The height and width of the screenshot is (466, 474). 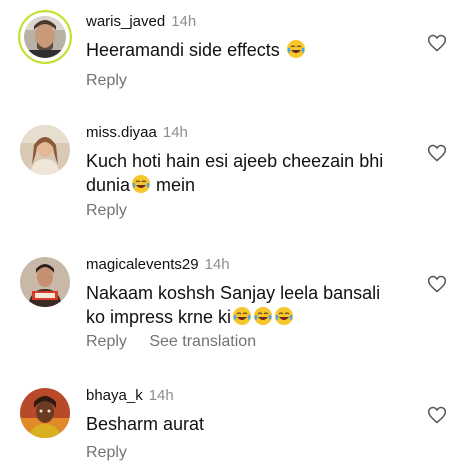 What do you see at coordinates (183, 50) in the screenshot?
I see `comment-text-line: Heeramandi side effects` at bounding box center [183, 50].